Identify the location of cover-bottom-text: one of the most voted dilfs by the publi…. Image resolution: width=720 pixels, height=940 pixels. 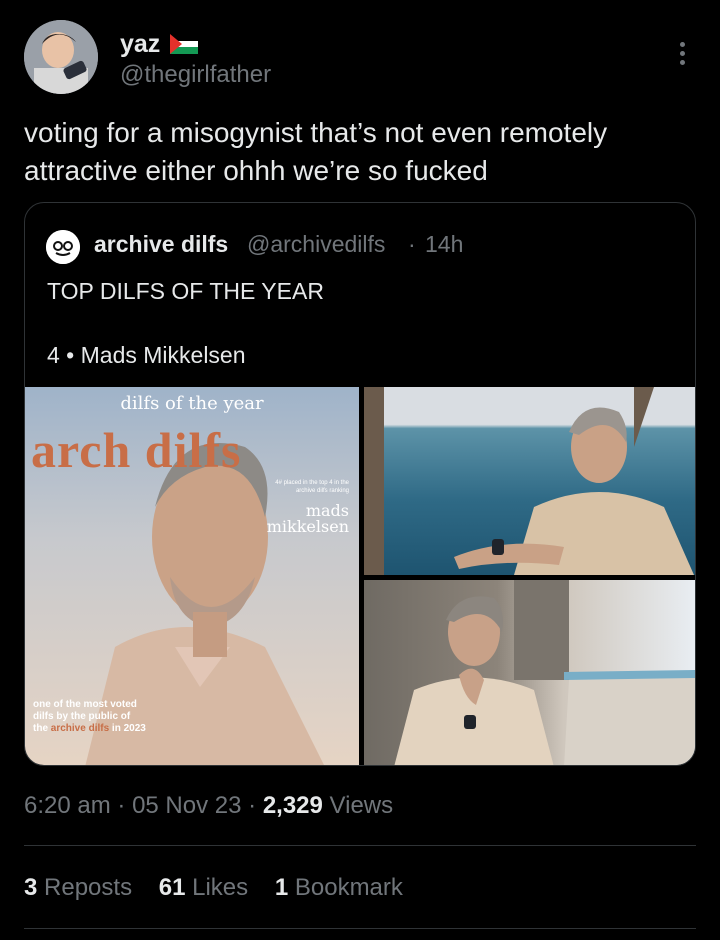
(89, 717).